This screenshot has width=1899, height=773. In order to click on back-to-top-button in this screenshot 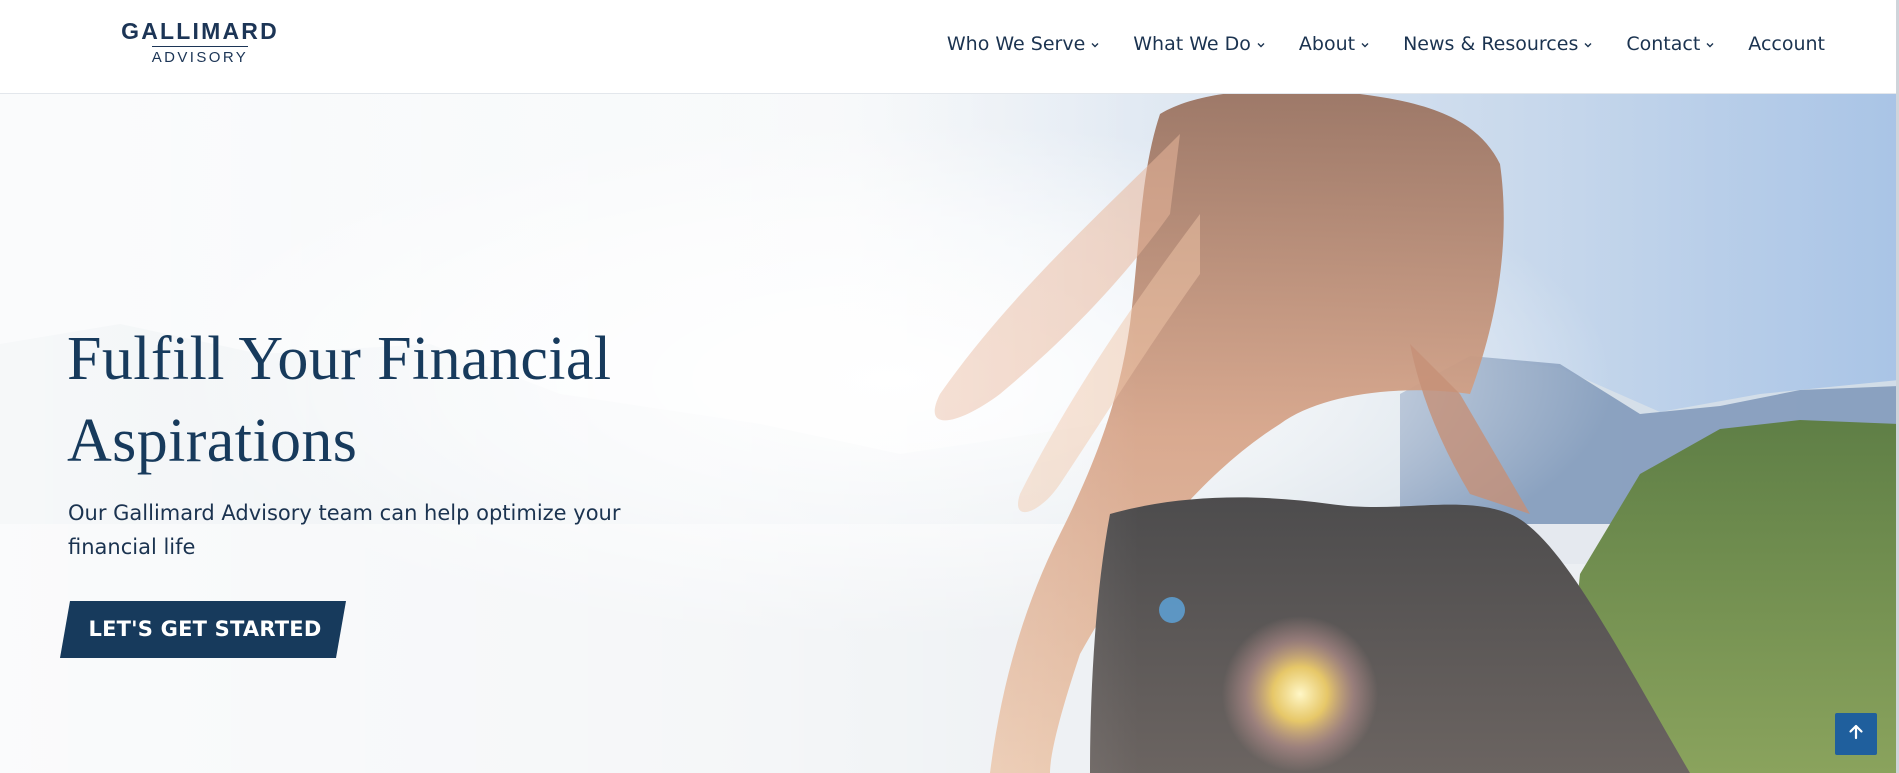, I will do `click(1856, 734)`.